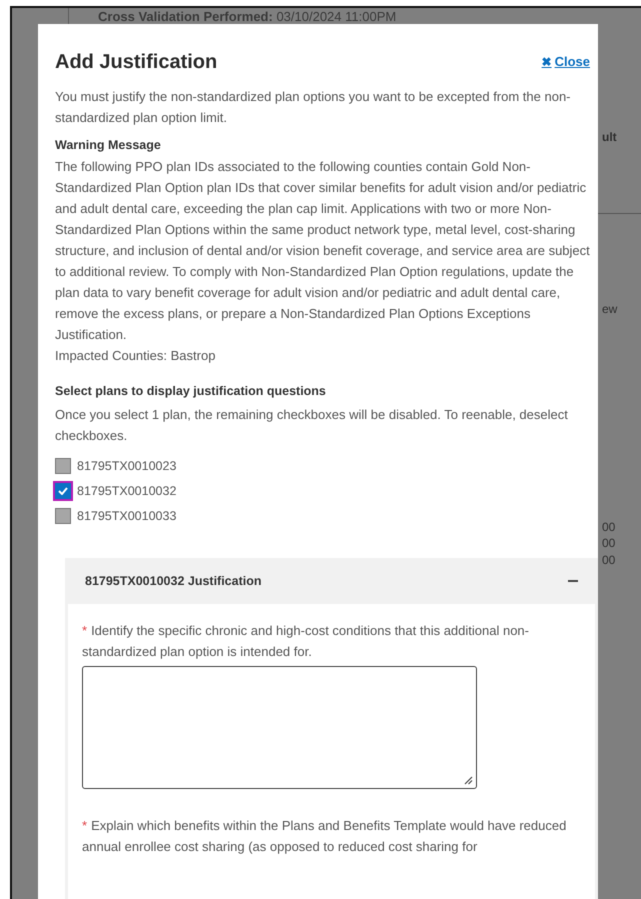 This screenshot has height=899, width=641. What do you see at coordinates (279, 727) in the screenshot?
I see `answer-field` at bounding box center [279, 727].